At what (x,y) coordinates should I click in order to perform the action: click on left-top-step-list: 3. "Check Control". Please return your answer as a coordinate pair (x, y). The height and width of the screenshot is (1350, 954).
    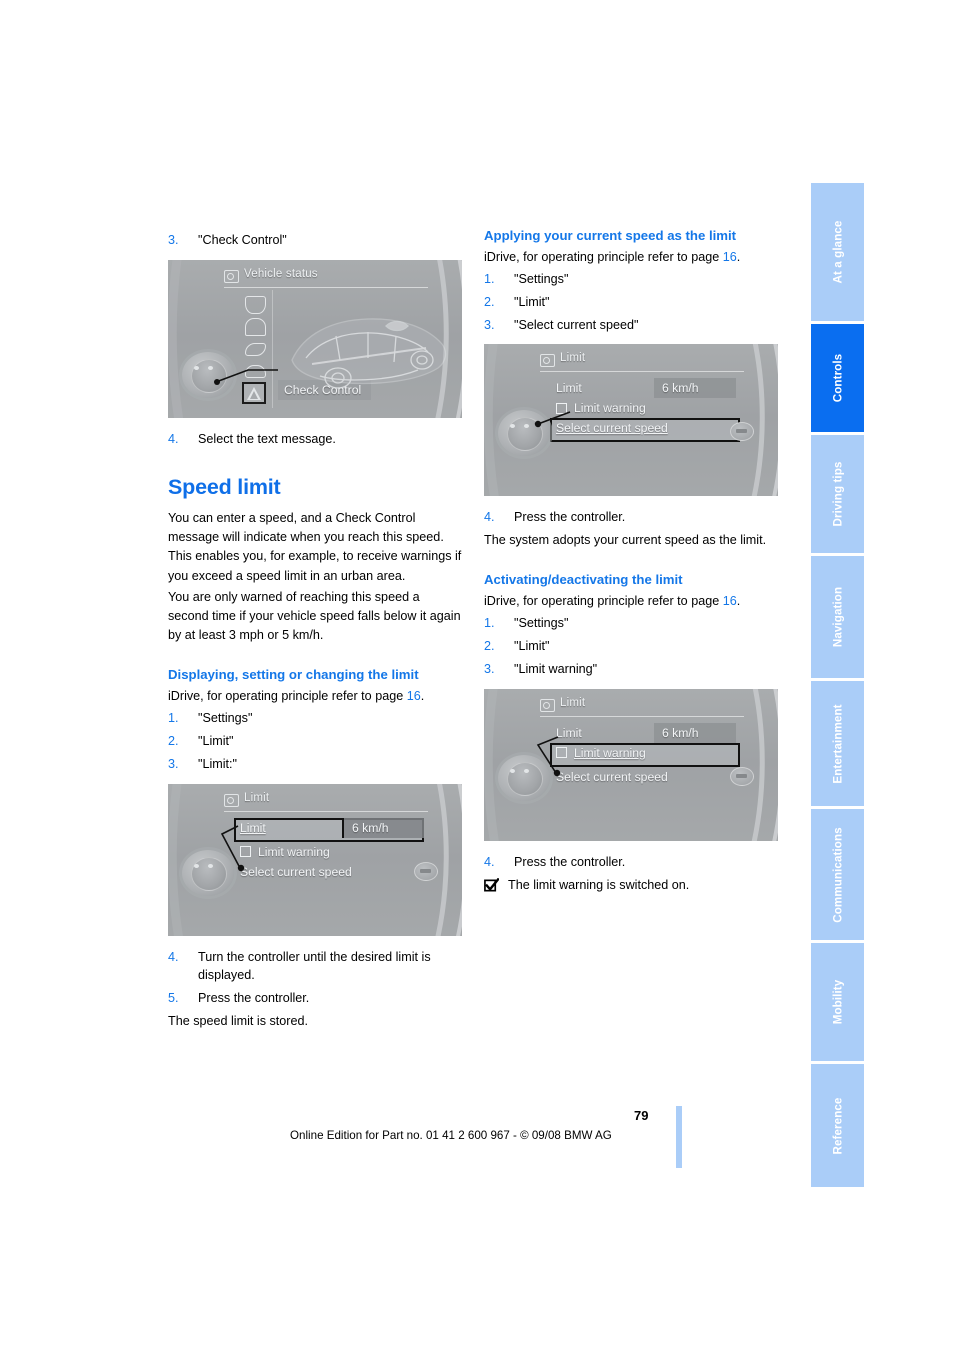
    Looking at the image, I should click on (315, 240).